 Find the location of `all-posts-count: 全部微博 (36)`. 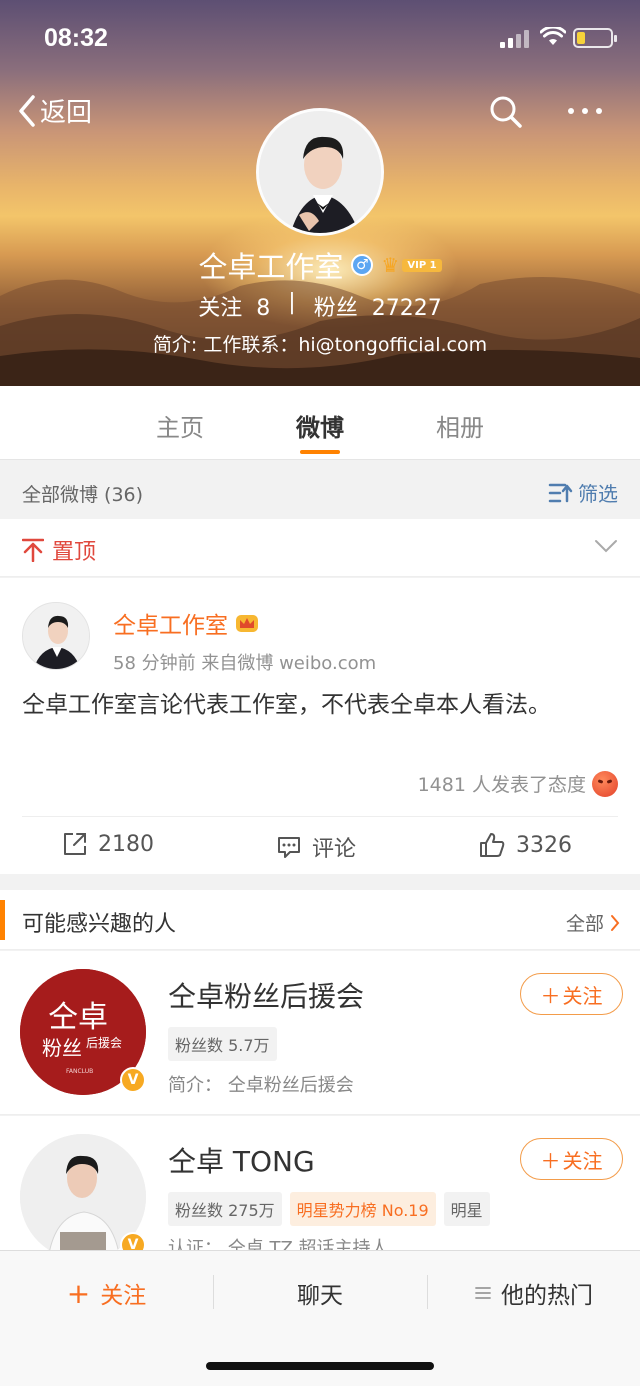

all-posts-count: 全部微博 (36) is located at coordinates (83, 495).